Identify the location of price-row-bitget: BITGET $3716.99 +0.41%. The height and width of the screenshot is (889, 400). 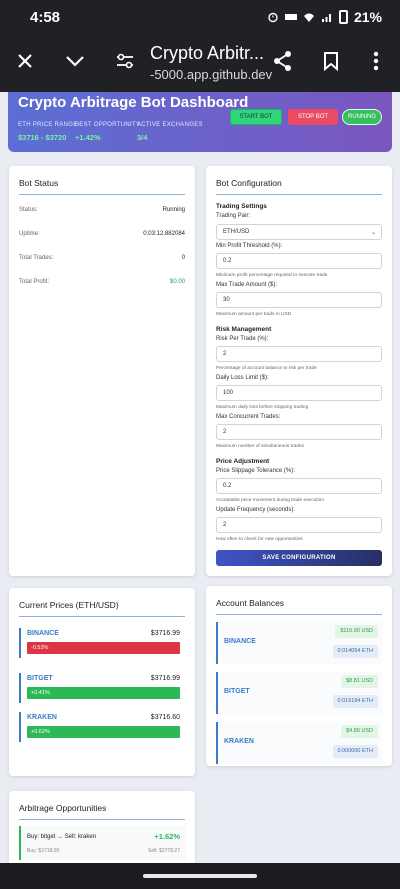
(99, 688).